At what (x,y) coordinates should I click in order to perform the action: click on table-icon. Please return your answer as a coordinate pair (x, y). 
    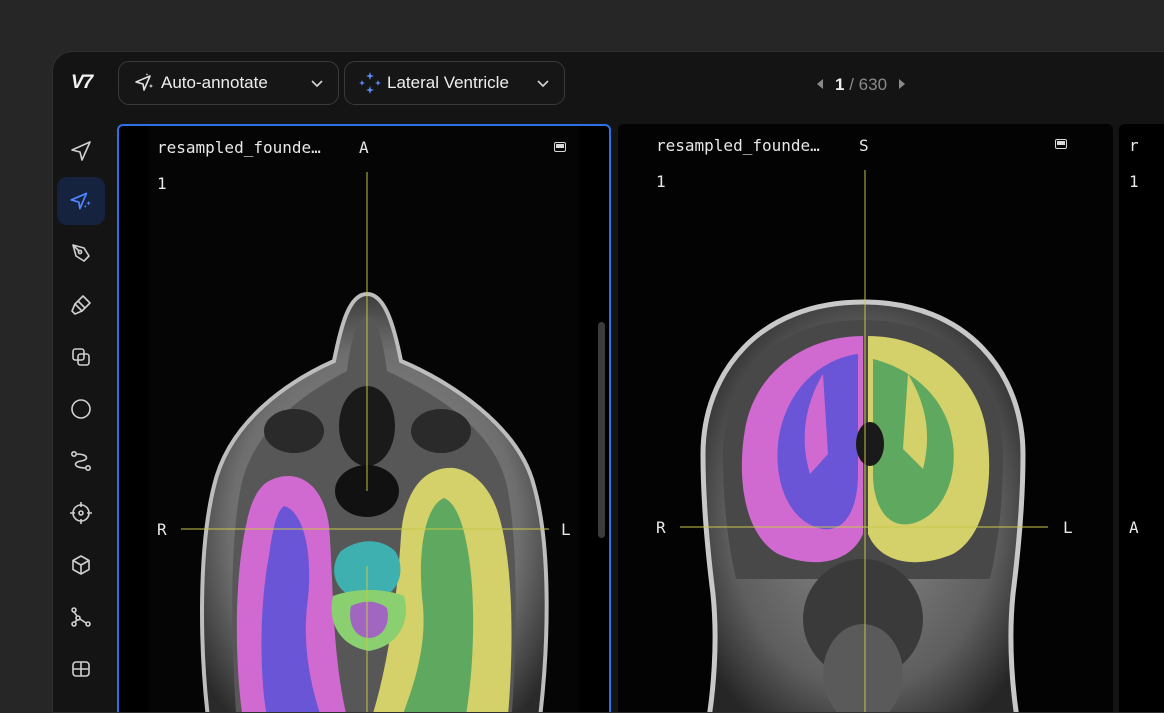
    Looking at the image, I should click on (81, 669).